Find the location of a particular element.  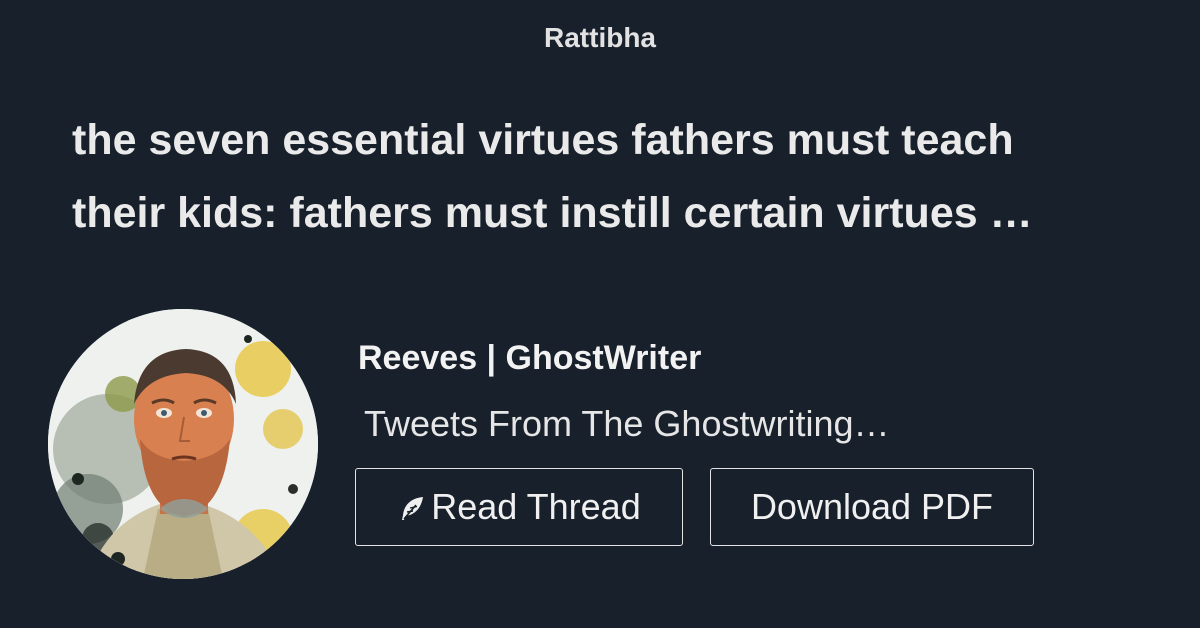

read-thread-label: Read Thread is located at coordinates (536, 506).